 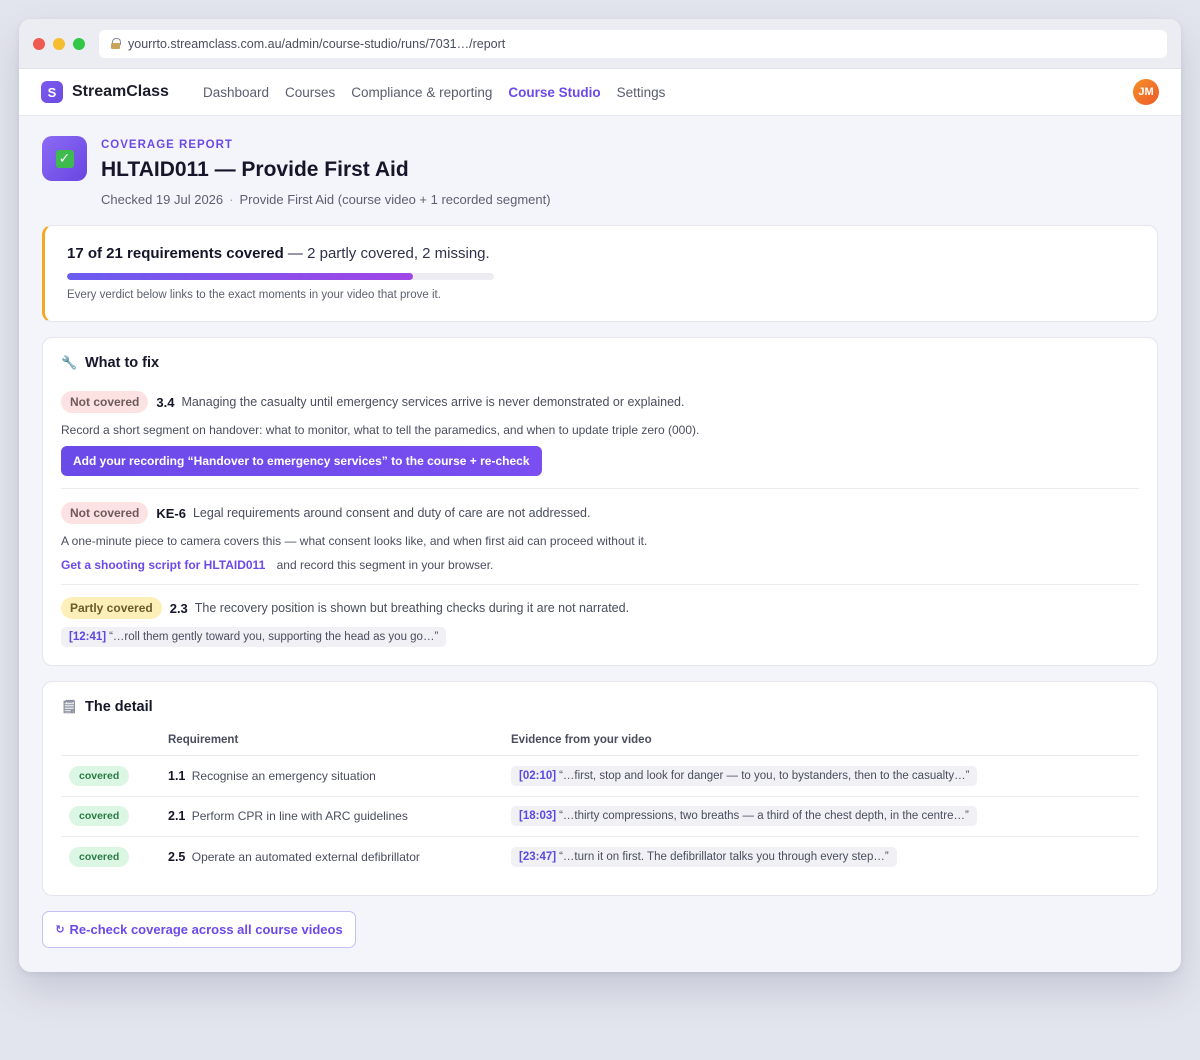 What do you see at coordinates (283, 775) in the screenshot?
I see `requirement-name: Recognise an emergency situation` at bounding box center [283, 775].